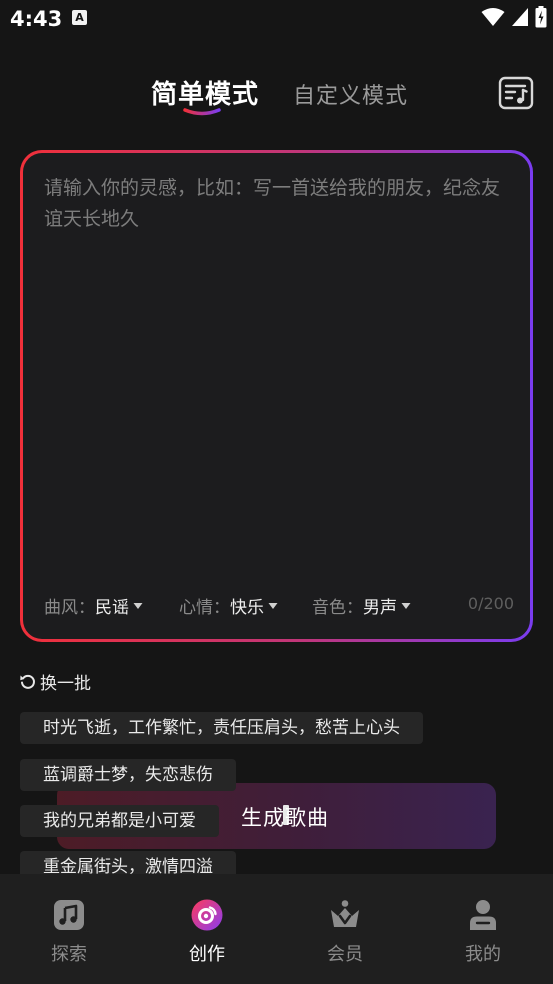  I want to click on notification-icon: A, so click(79, 17).